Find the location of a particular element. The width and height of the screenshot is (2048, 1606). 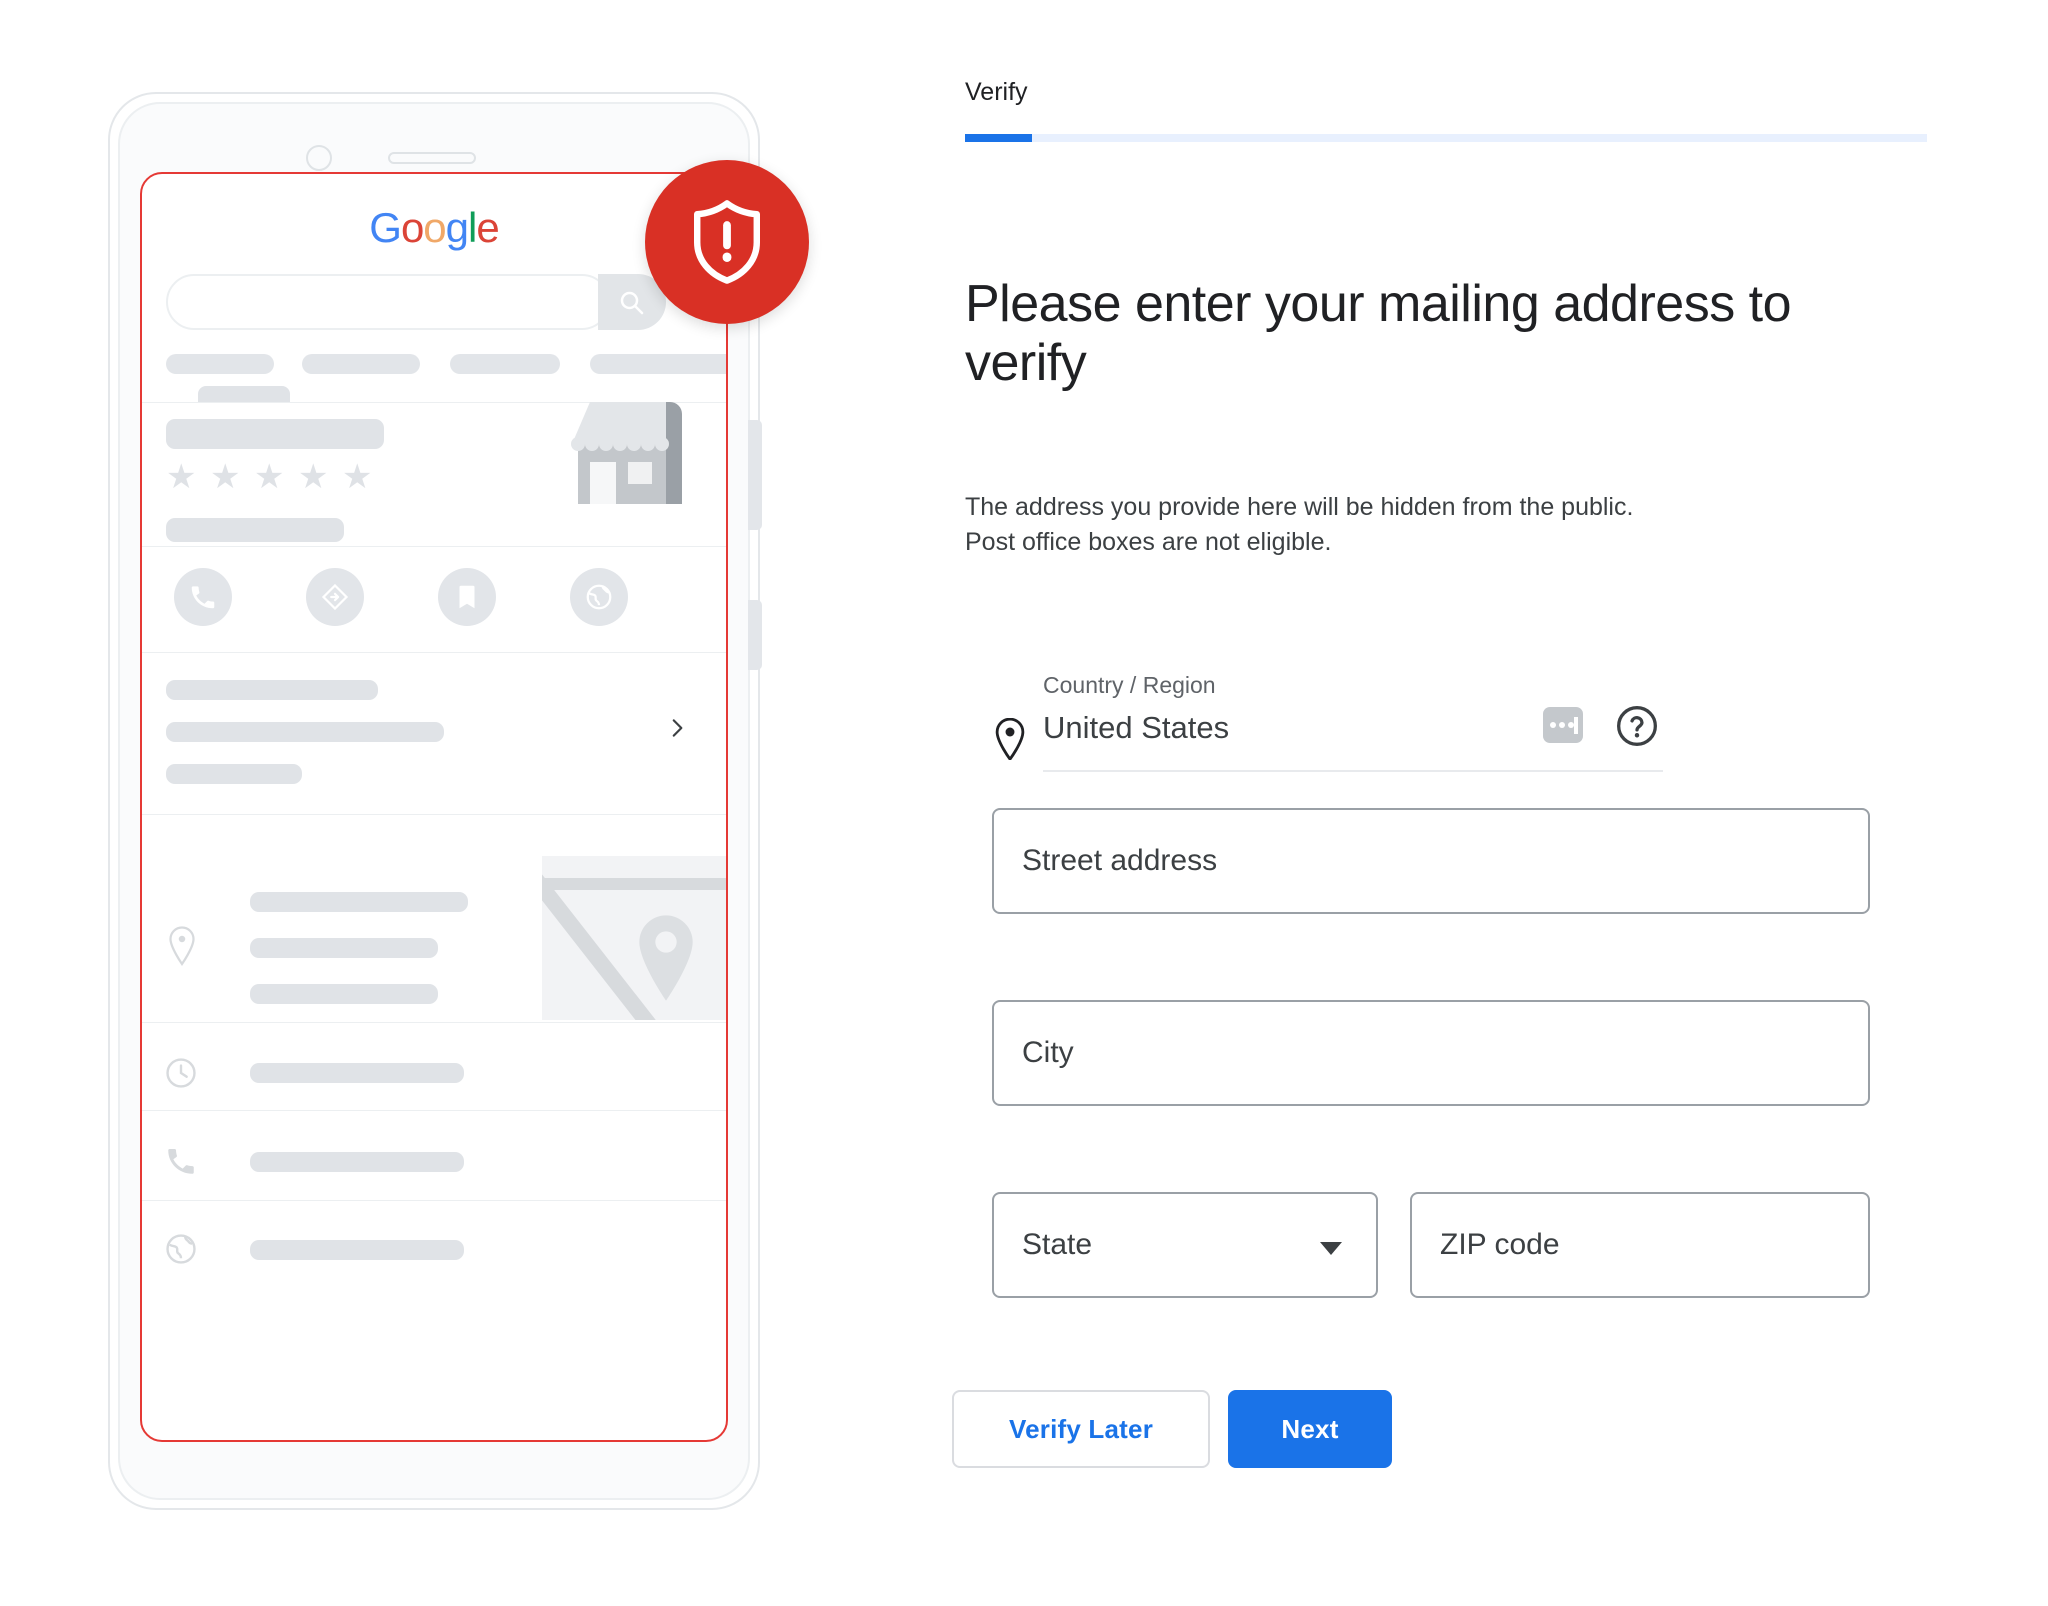

clock-icon is located at coordinates (181, 1073).